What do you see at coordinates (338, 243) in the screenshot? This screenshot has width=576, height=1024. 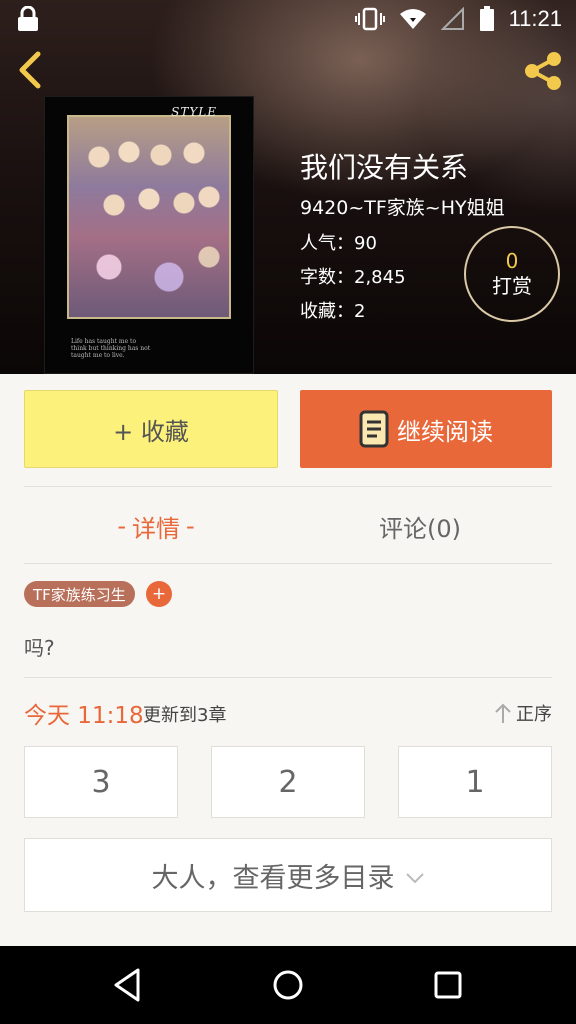 I see `popularity-stat: 人气：90` at bounding box center [338, 243].